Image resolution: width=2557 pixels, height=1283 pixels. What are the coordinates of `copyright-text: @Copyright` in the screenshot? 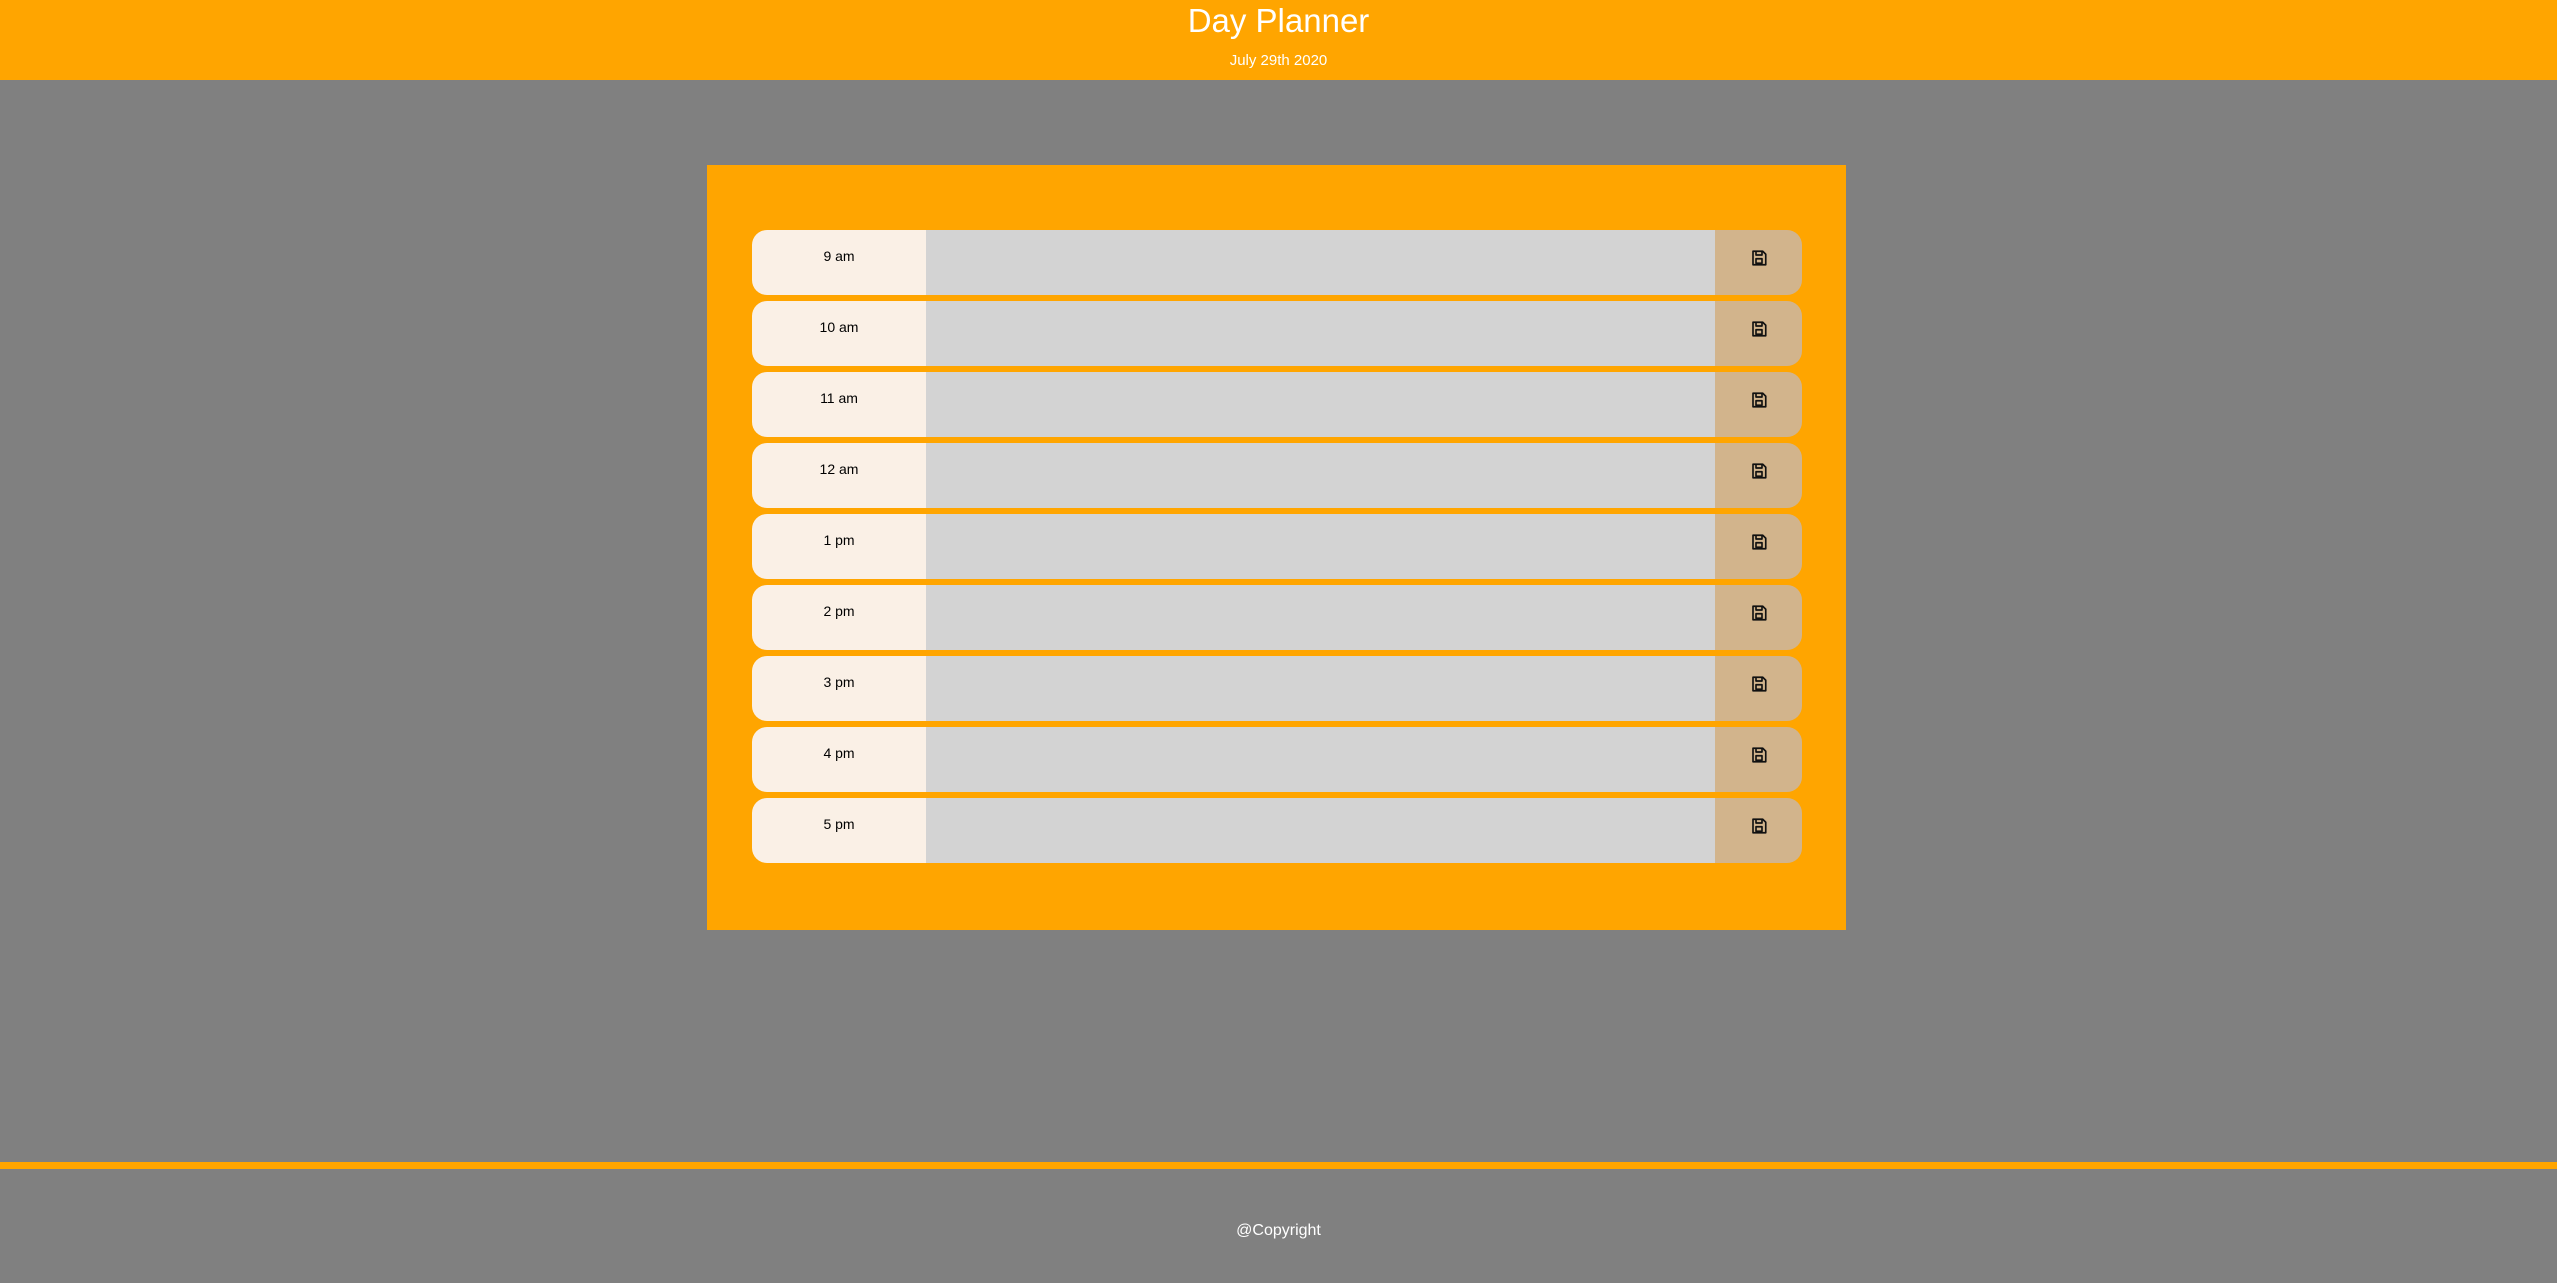 It's located at (1278, 1230).